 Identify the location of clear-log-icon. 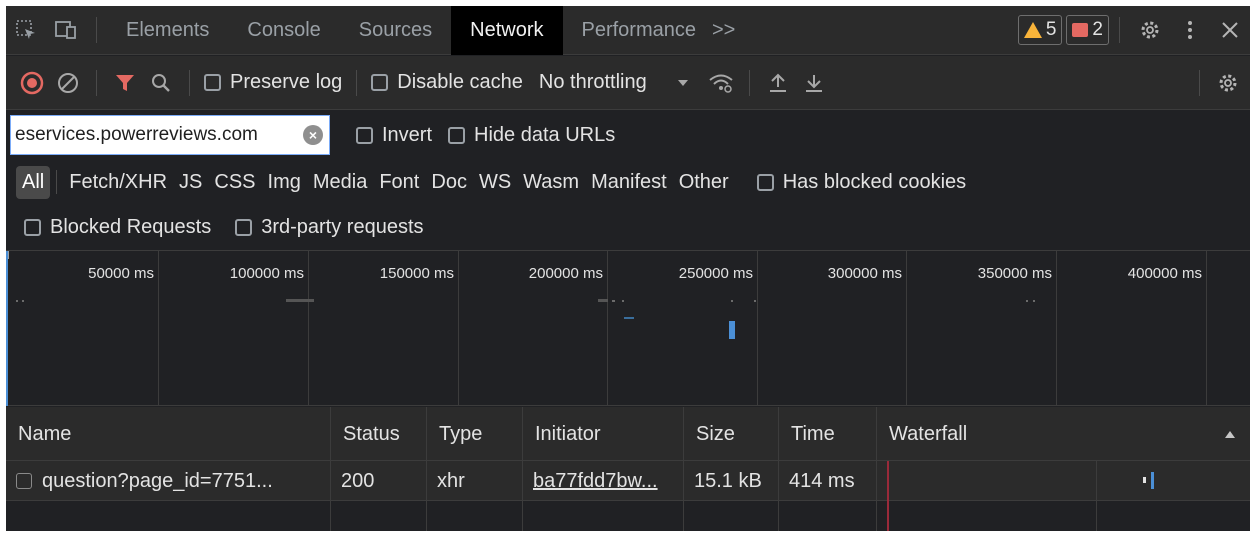
(68, 83).